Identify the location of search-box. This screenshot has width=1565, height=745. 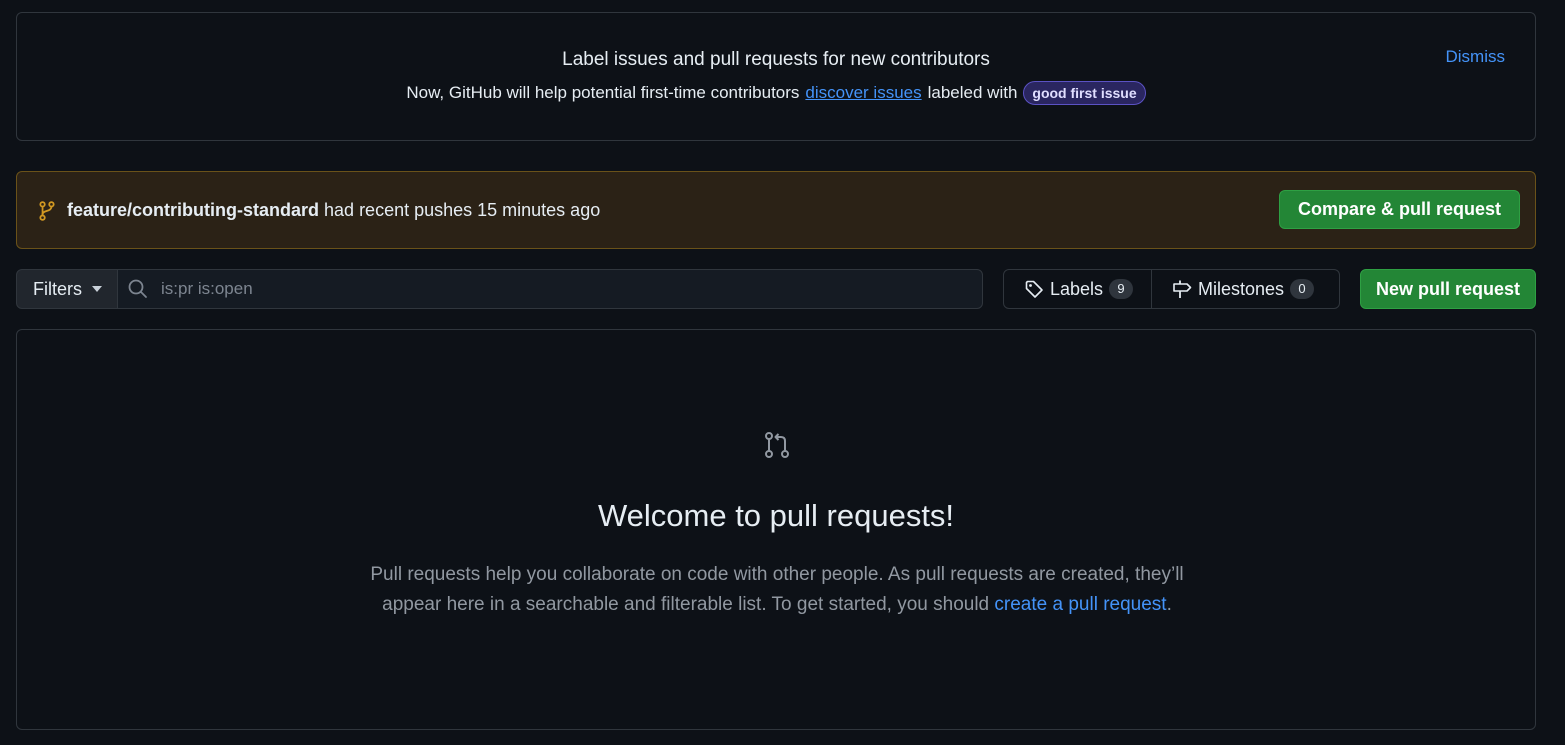
(550, 289).